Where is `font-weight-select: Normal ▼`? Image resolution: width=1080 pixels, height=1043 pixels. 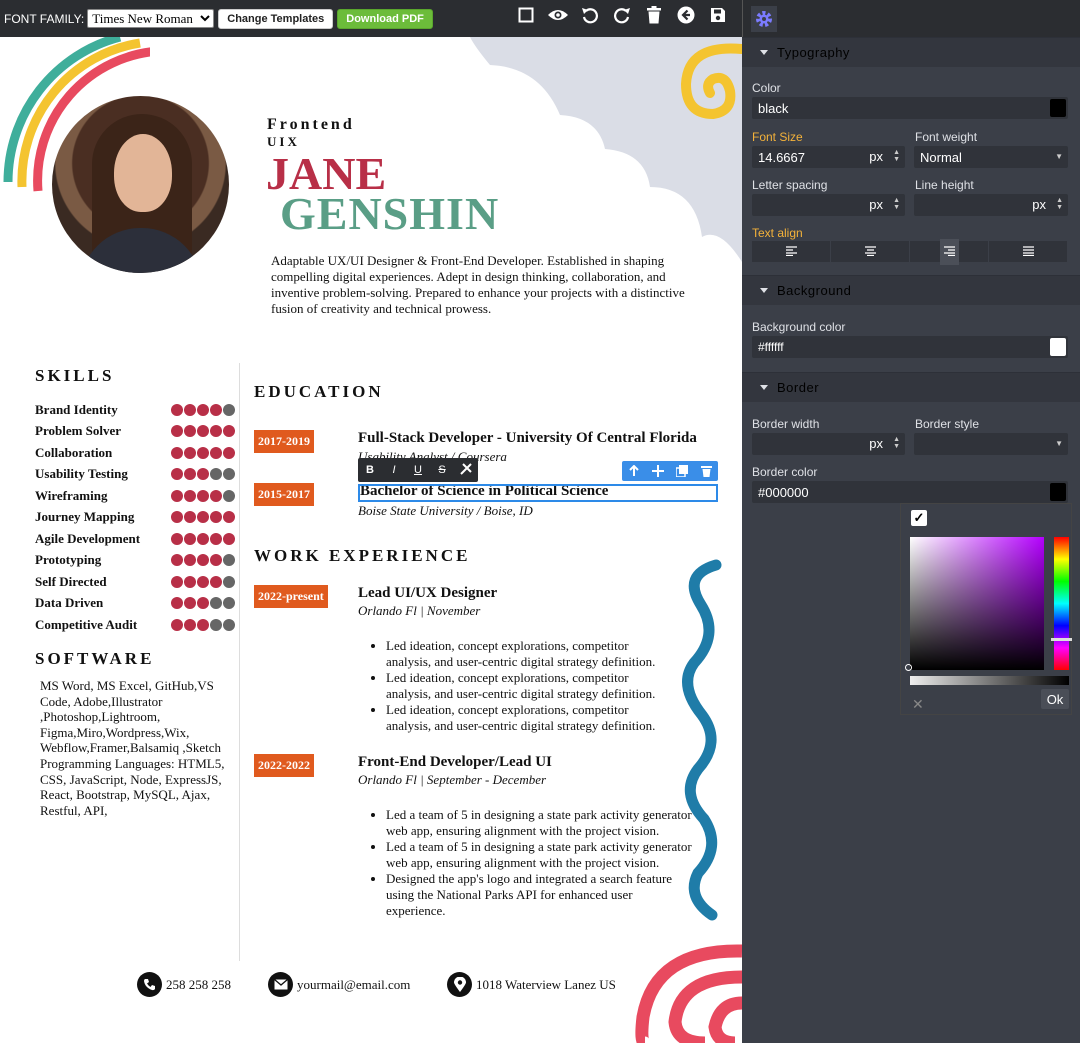
font-weight-select: Normal ▼ is located at coordinates (991, 157).